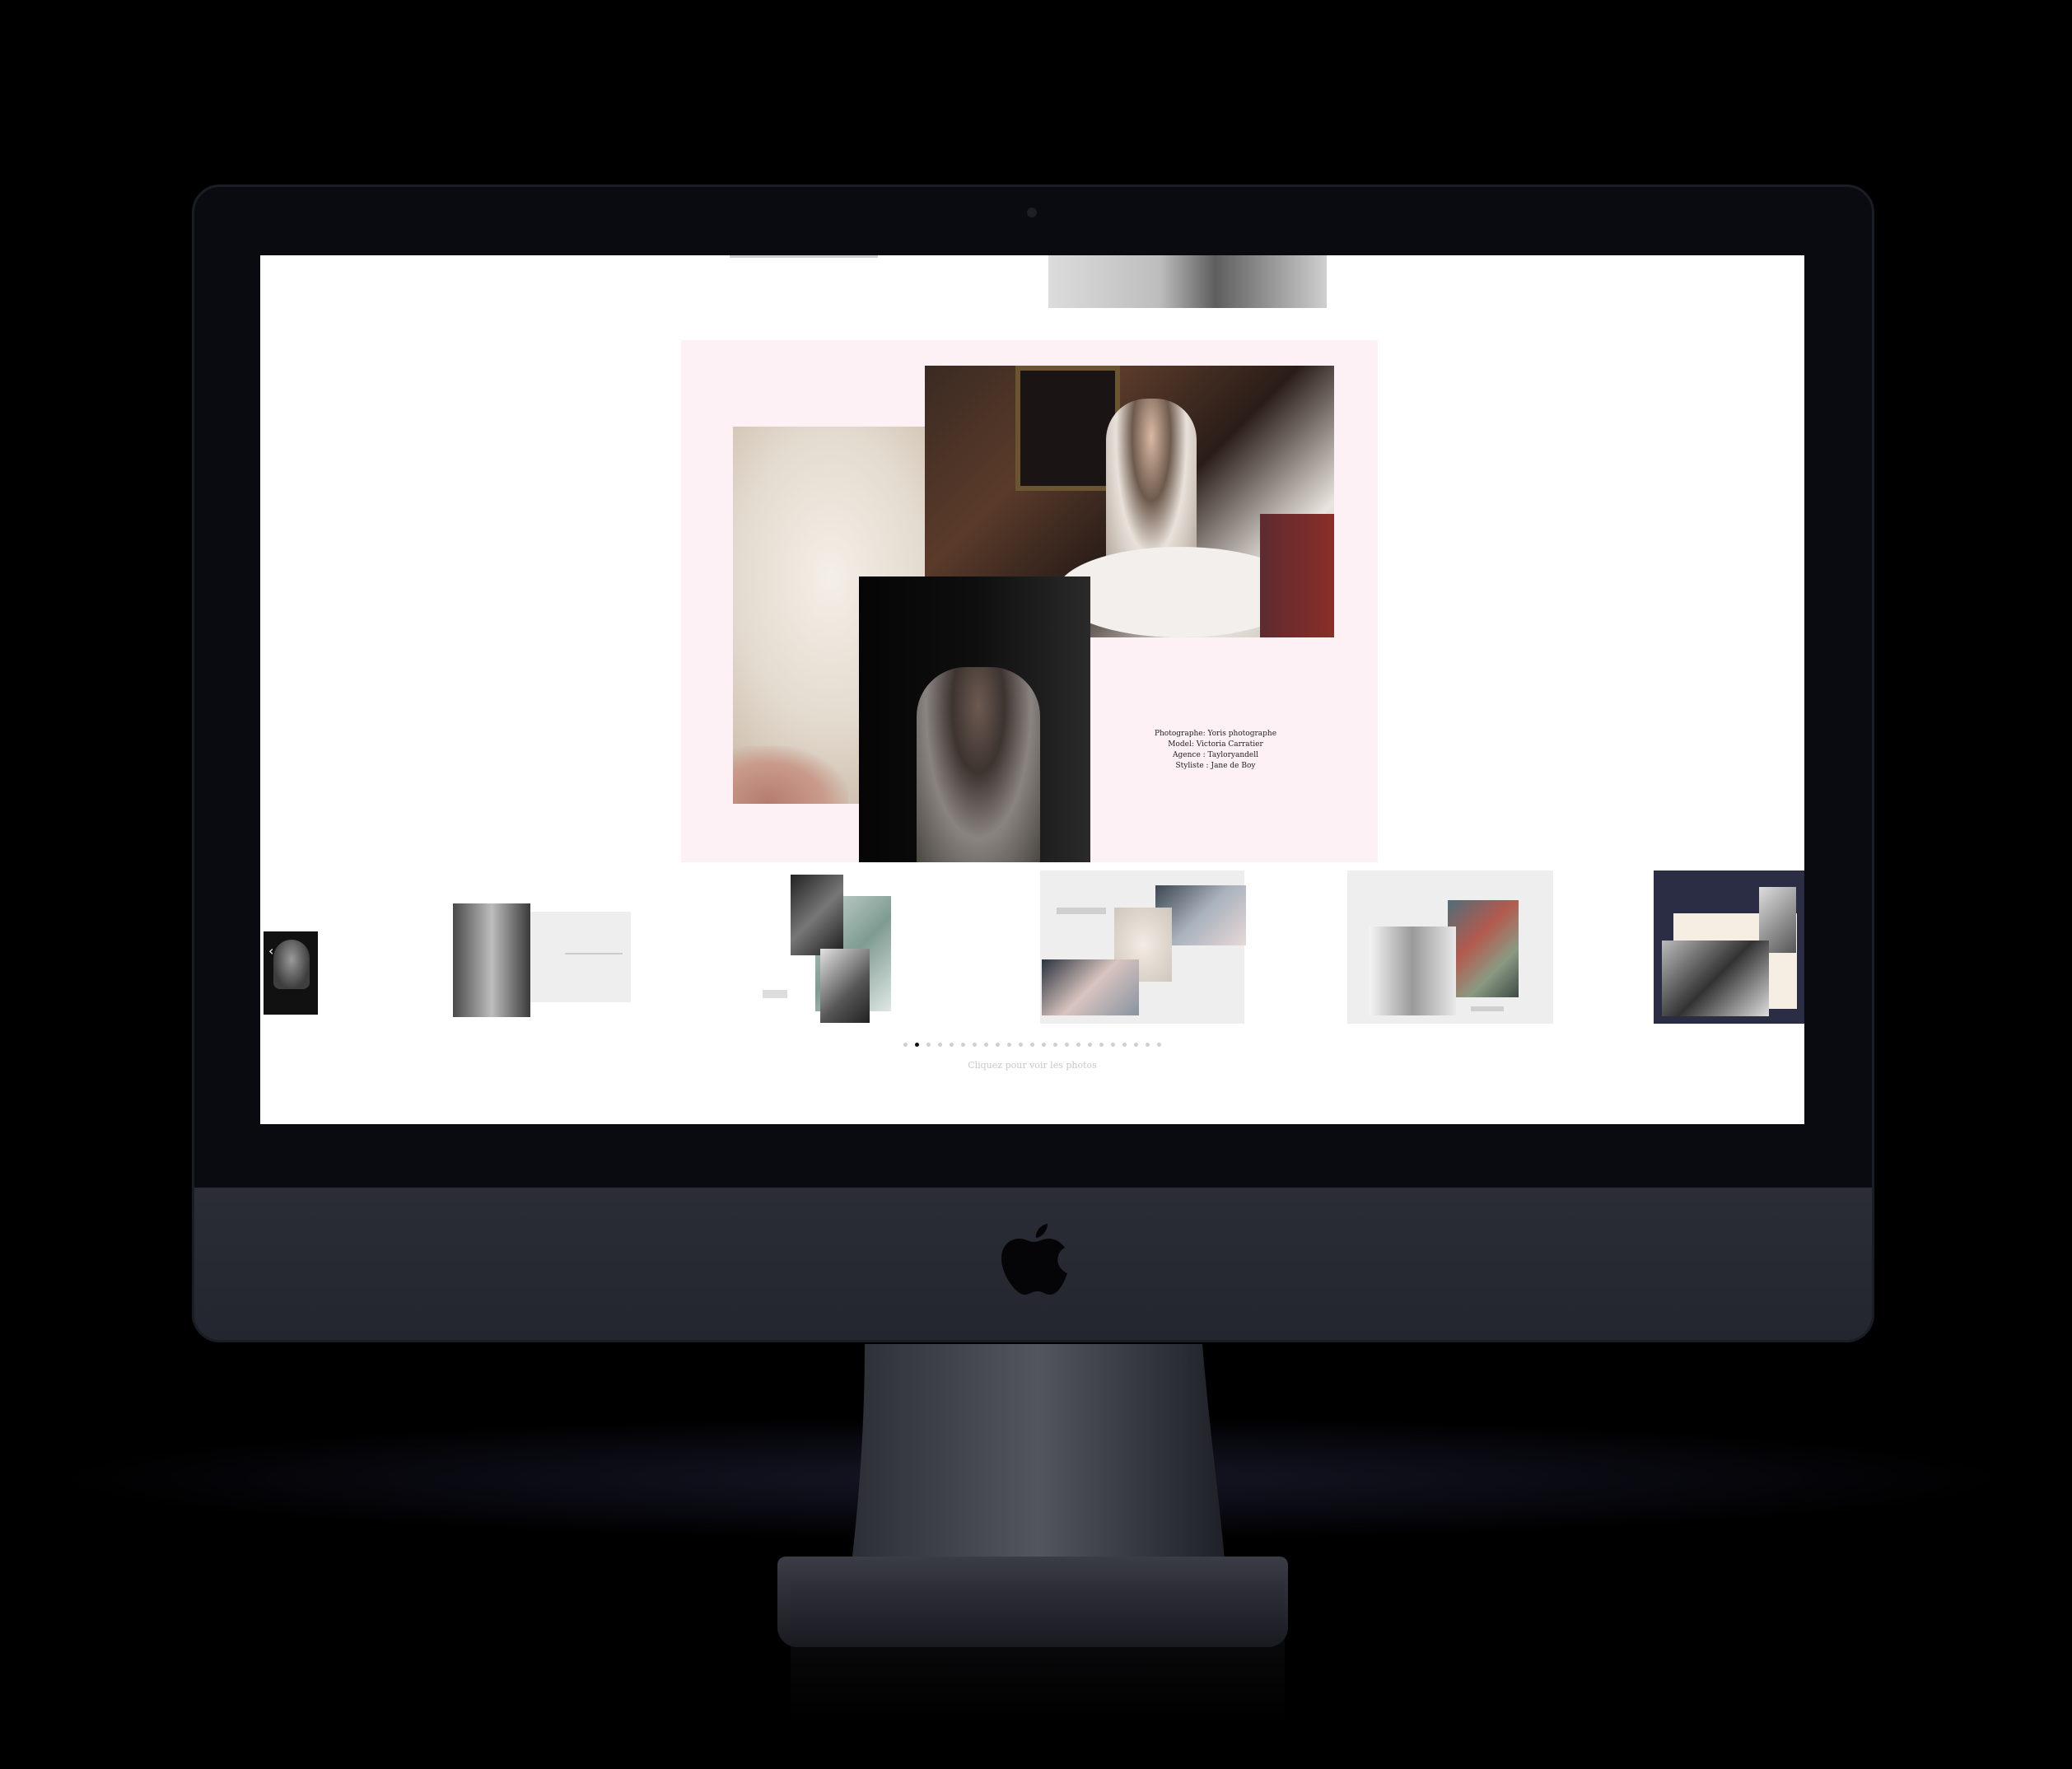  I want to click on stand-reflection, so click(1038, 1653).